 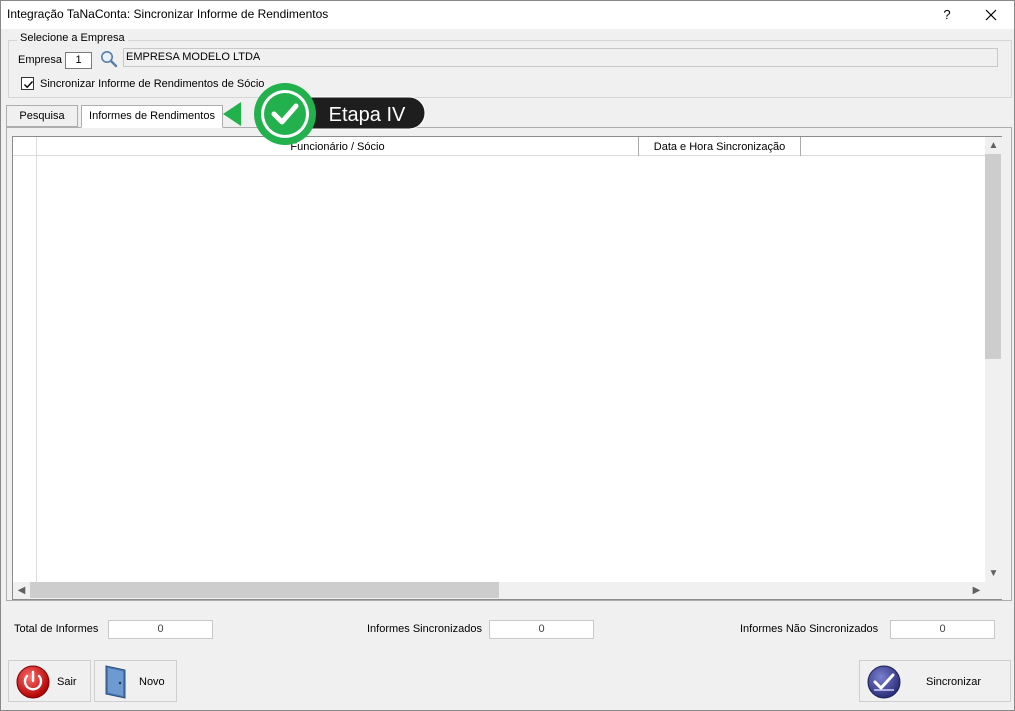 I want to click on scroll-down-arrow-icon: ▼, so click(x=993, y=573).